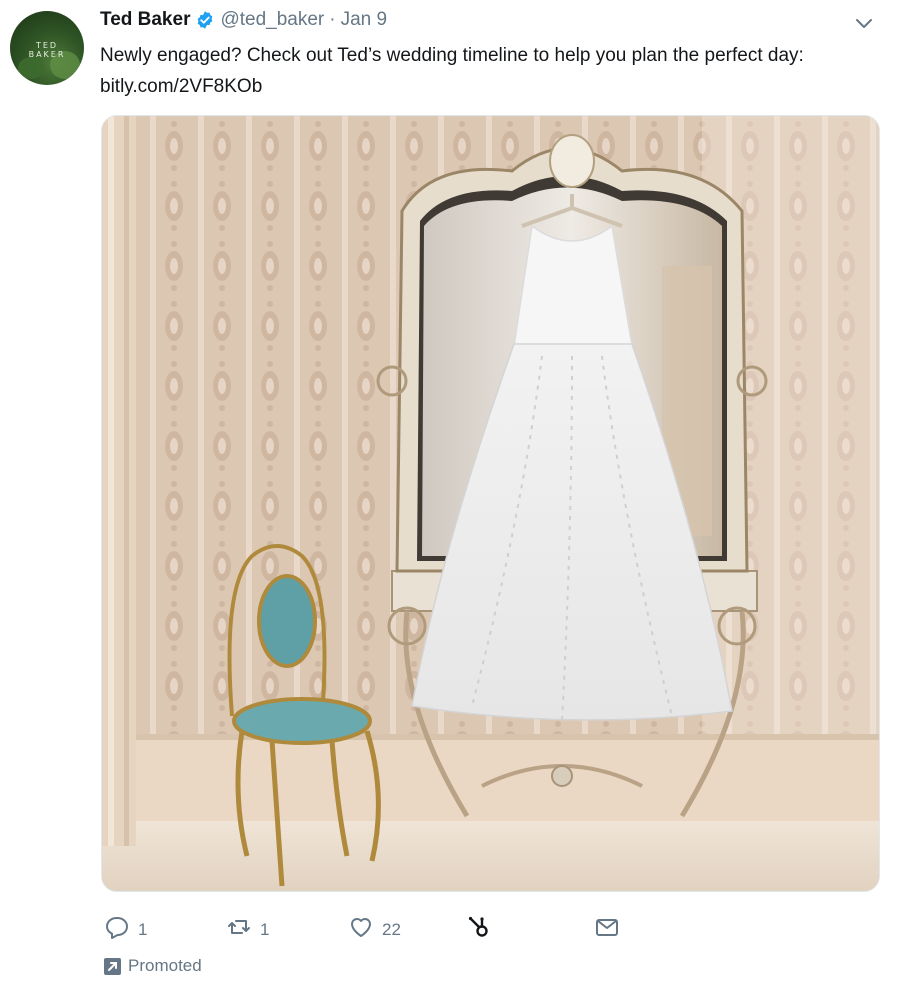  I want to click on tweet-date: Jan 9, so click(364, 20).